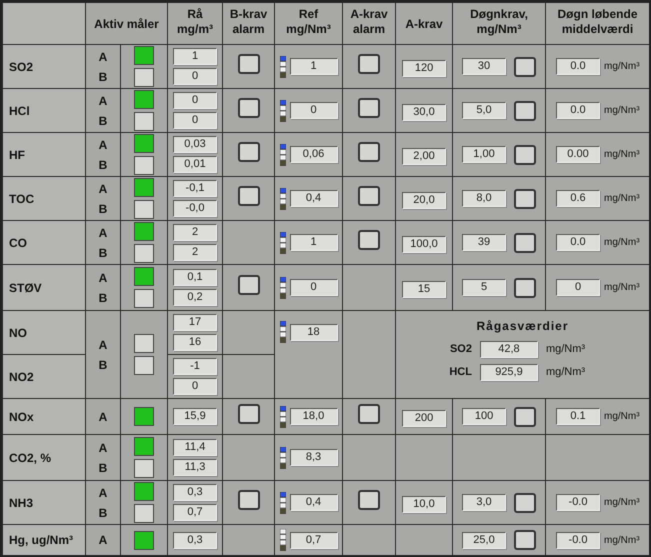 Image resolution: width=651 pixels, height=557 pixels. What do you see at coordinates (424, 68) in the screenshot?
I see `value-display: 120` at bounding box center [424, 68].